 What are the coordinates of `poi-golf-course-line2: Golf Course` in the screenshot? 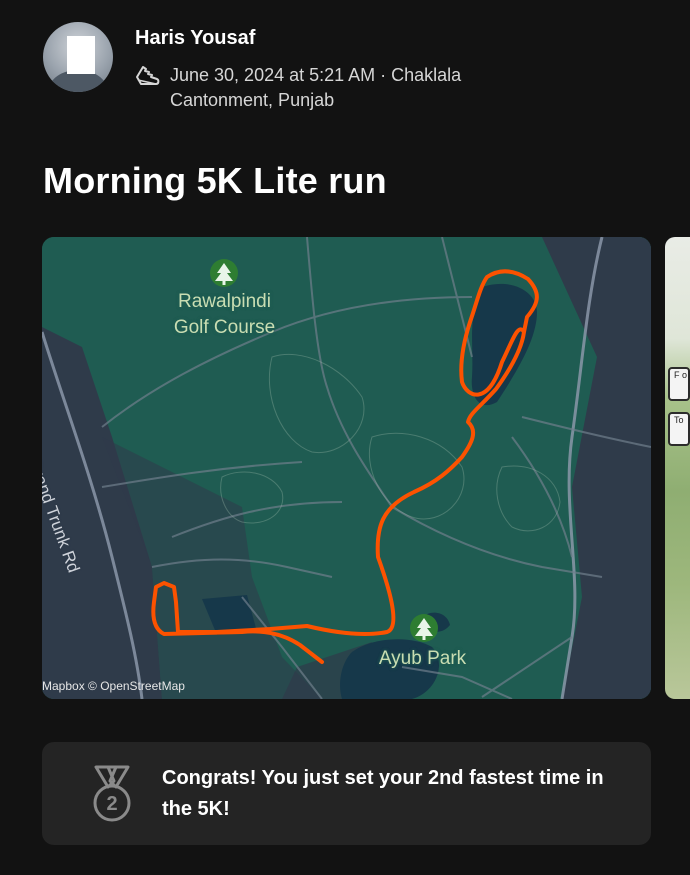 It's located at (224, 327).